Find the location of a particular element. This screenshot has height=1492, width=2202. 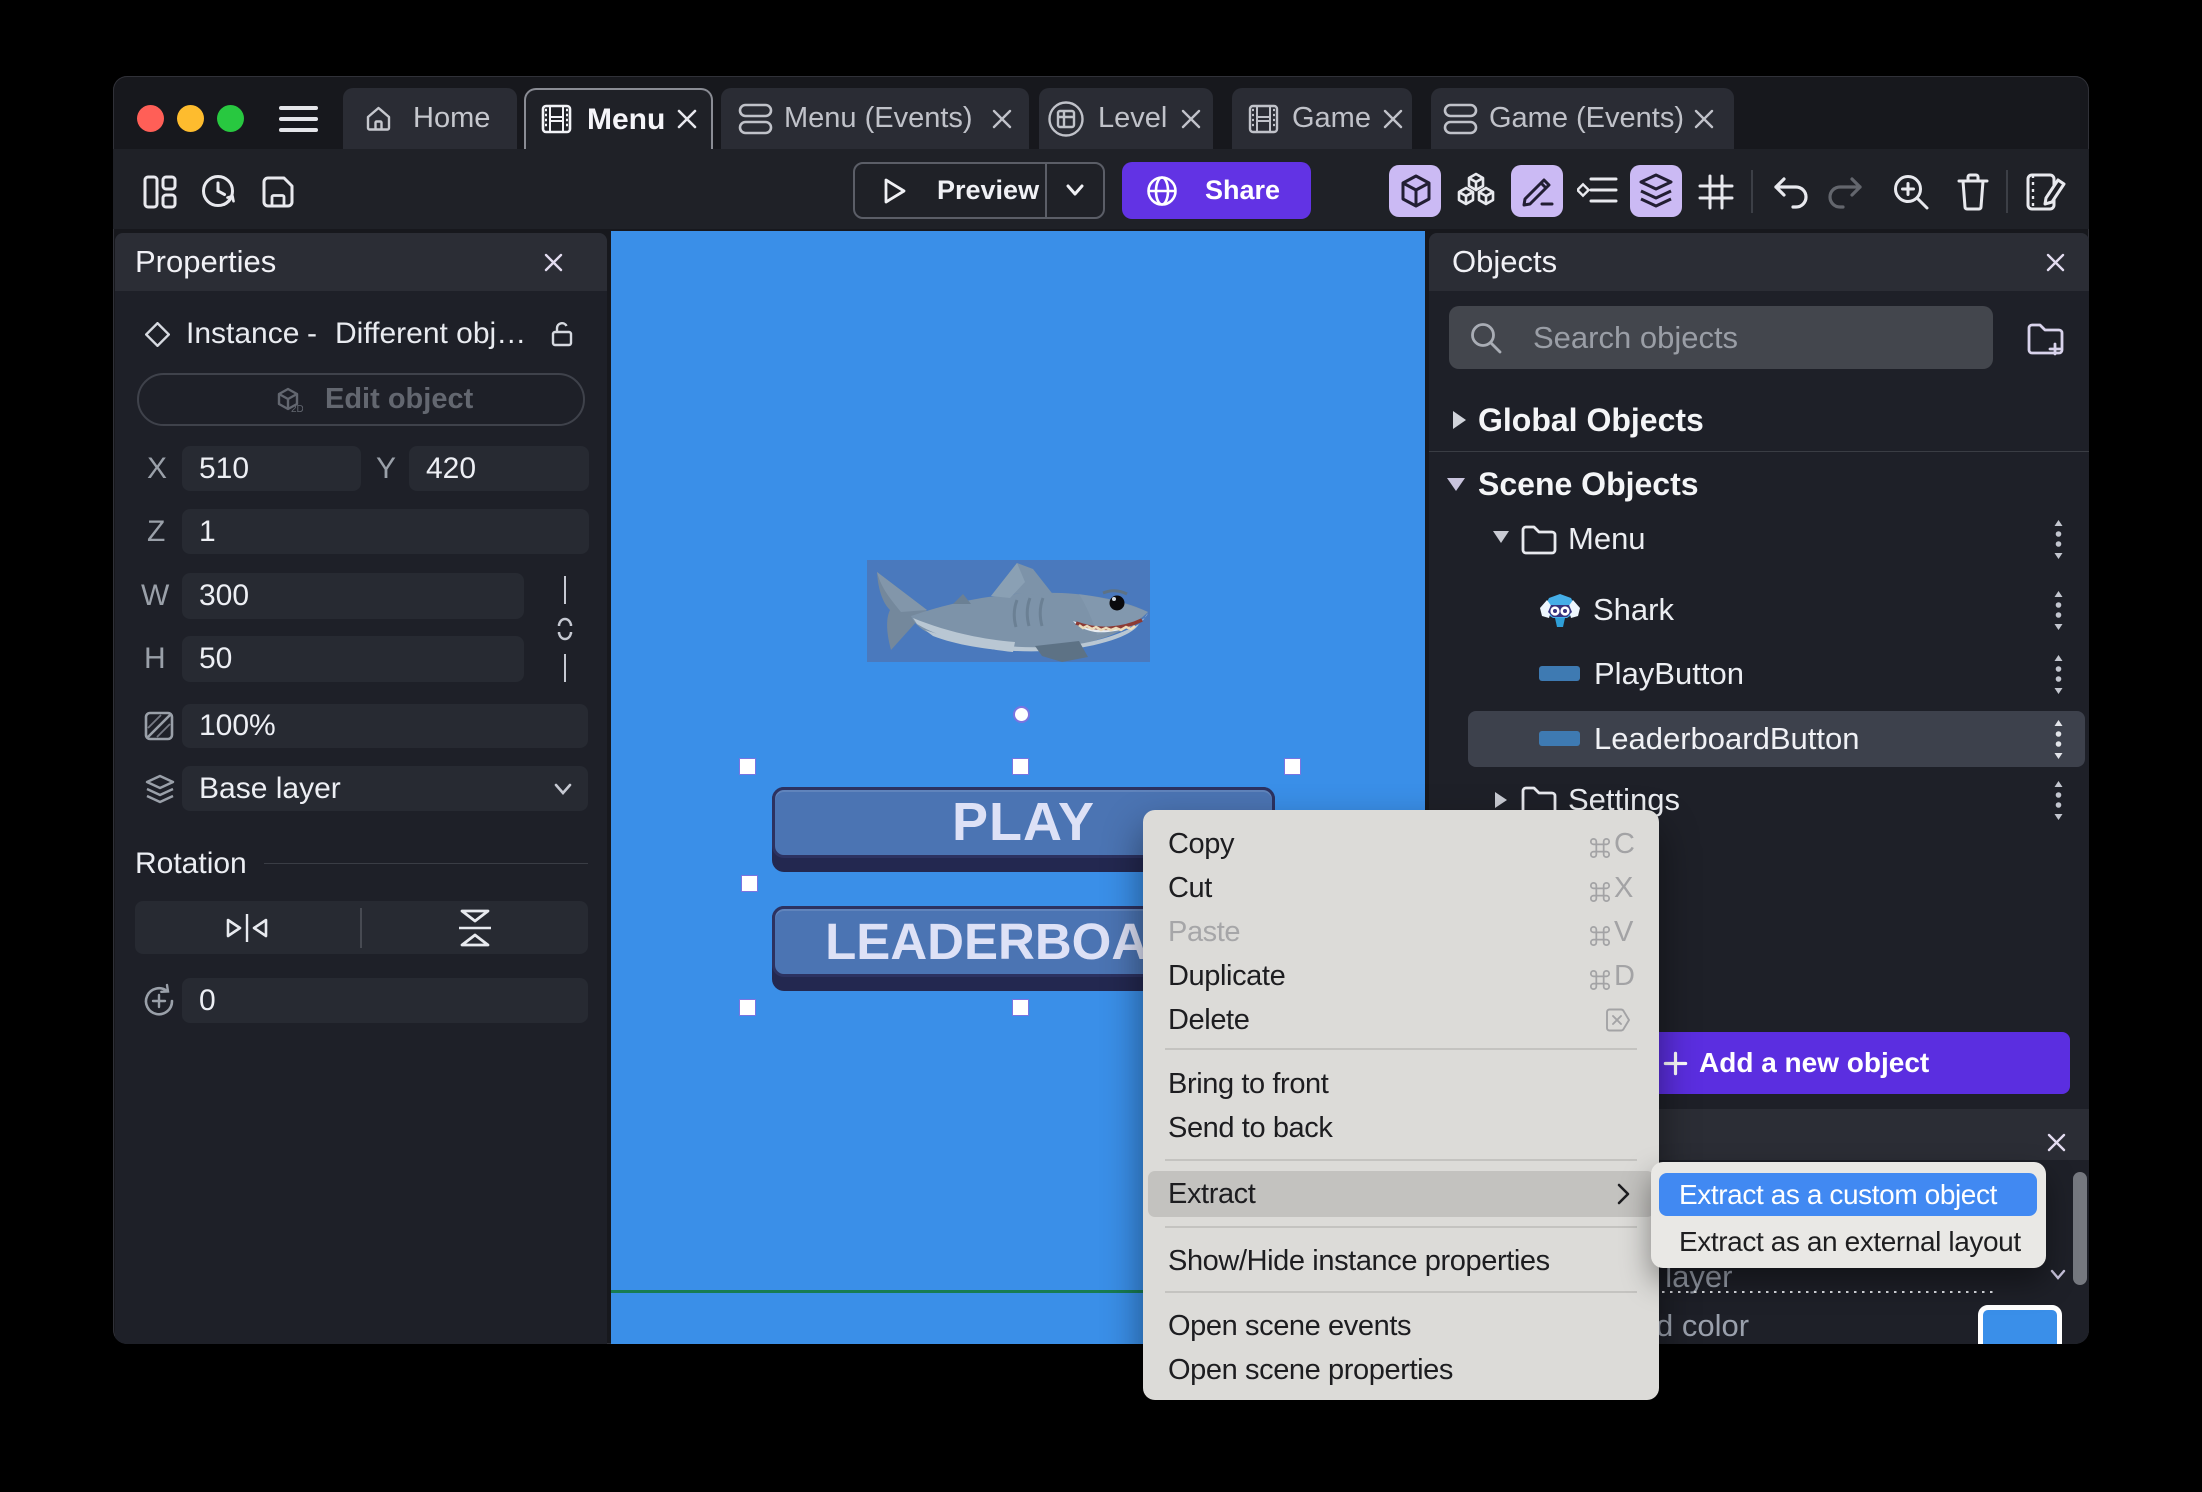

svg-text: 2D is located at coordinates (297, 409).